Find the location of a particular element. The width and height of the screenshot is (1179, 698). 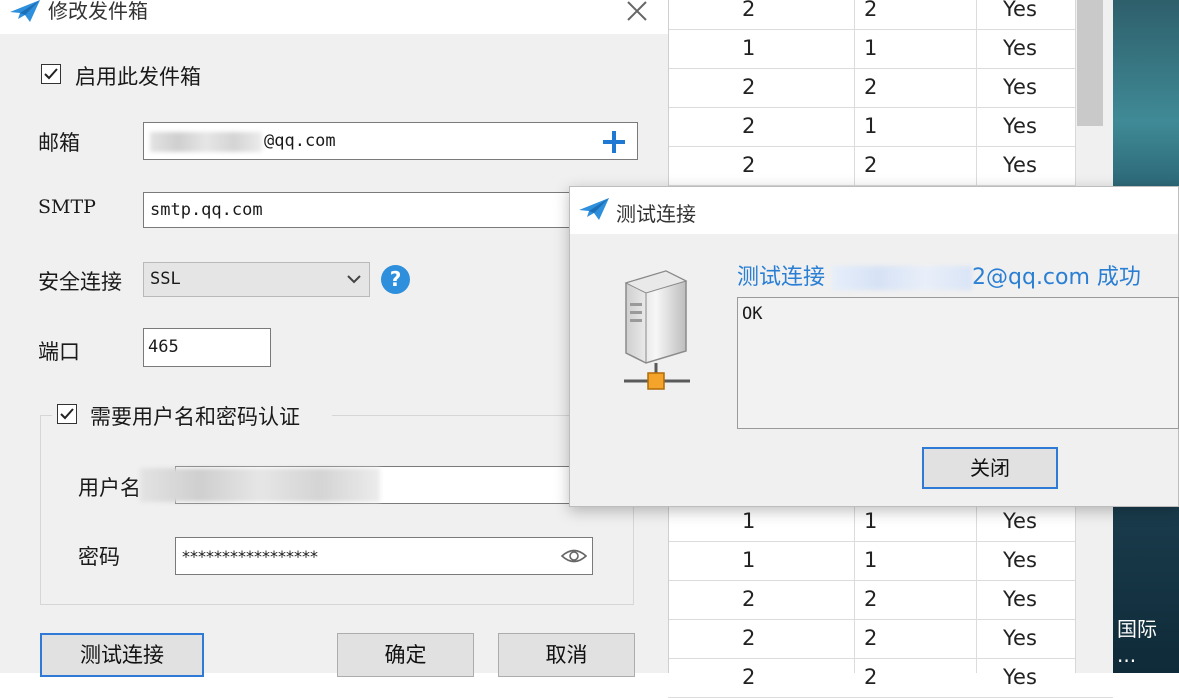

test-result-message: 测试连接 2@qq.com 成功 is located at coordinates (939, 275).